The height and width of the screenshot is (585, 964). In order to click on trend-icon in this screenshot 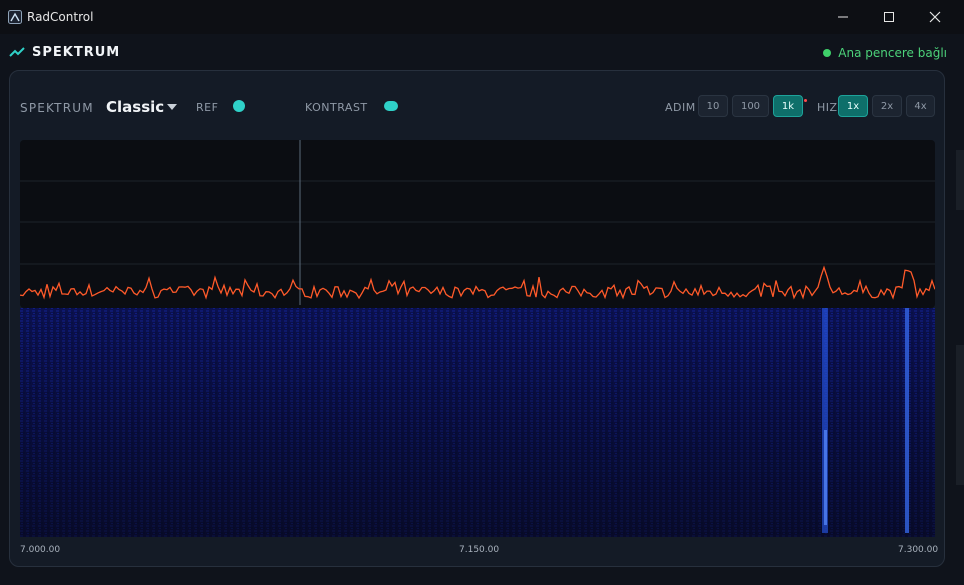, I will do `click(17, 52)`.